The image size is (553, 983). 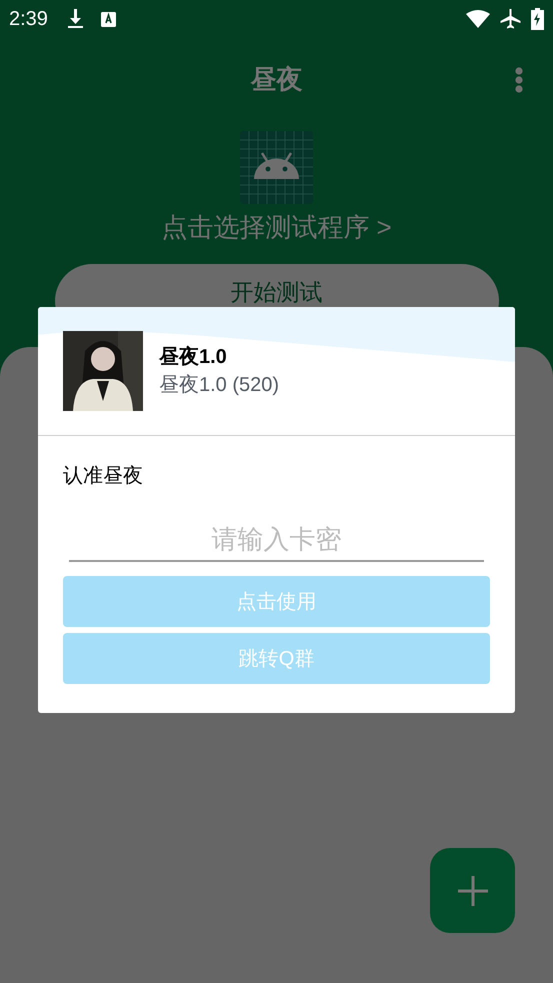 What do you see at coordinates (75, 19) in the screenshot?
I see `download-icon` at bounding box center [75, 19].